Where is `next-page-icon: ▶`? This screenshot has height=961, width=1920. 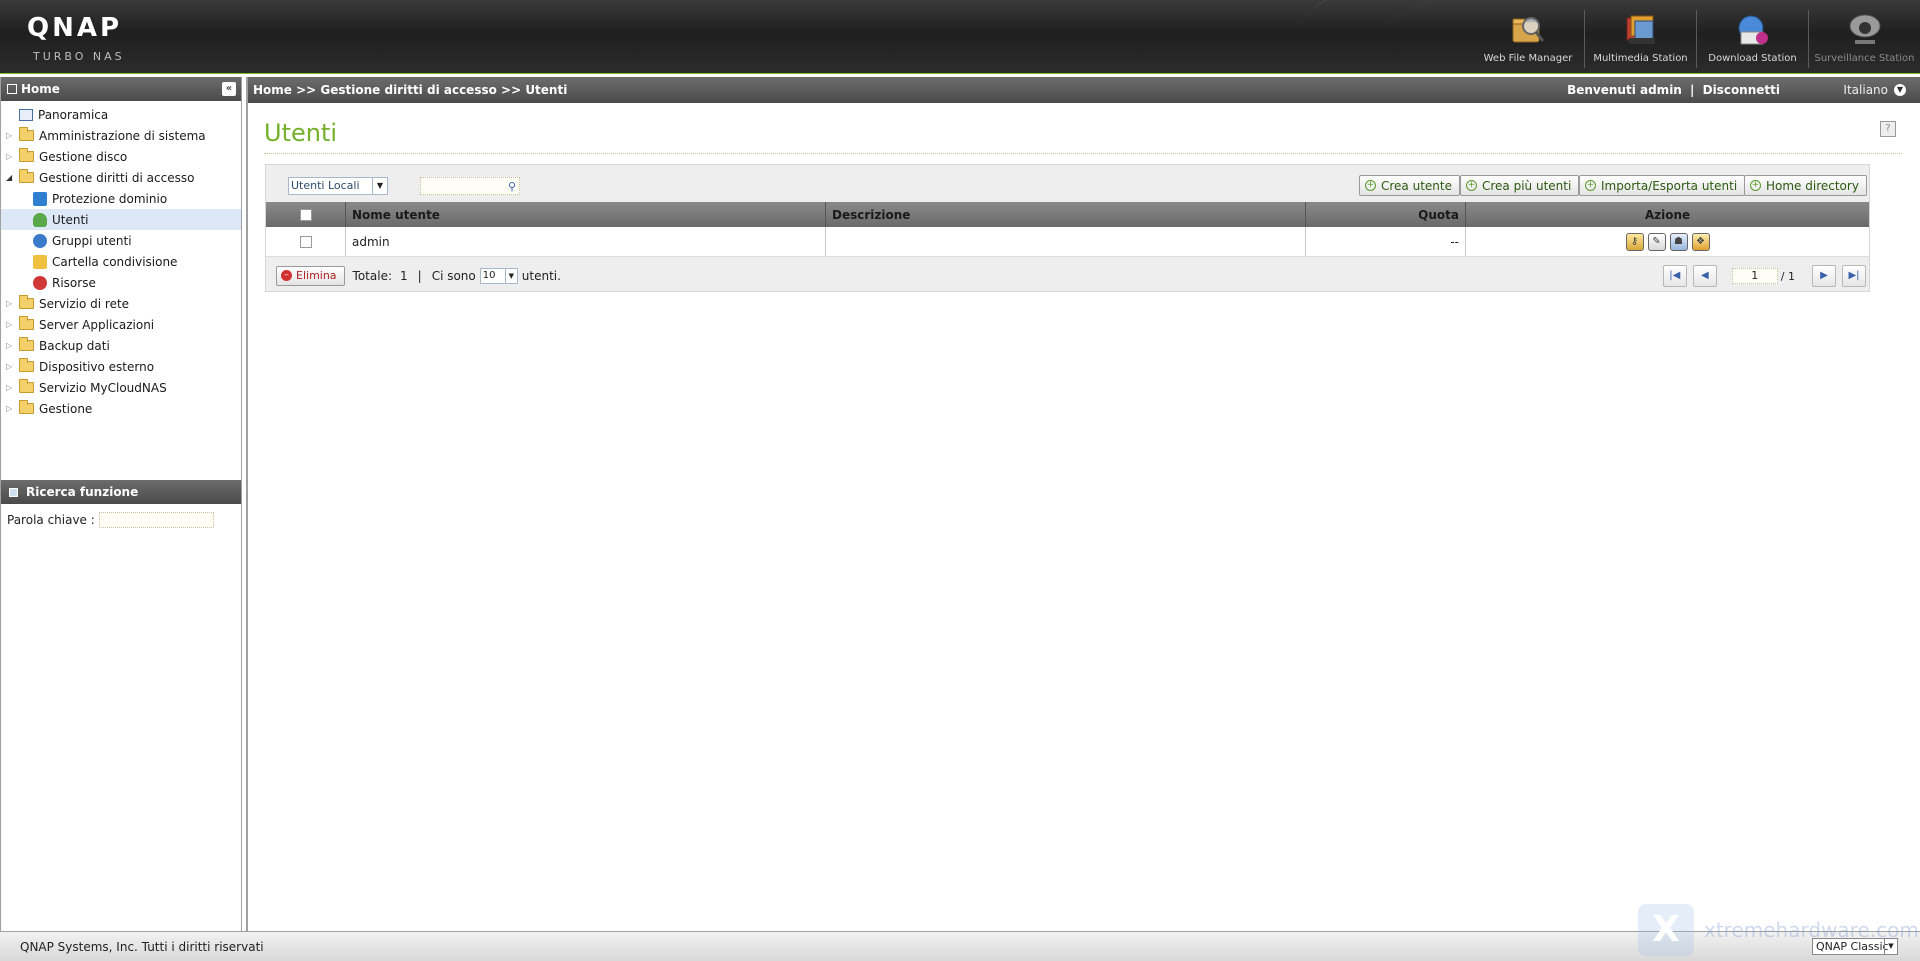 next-page-icon: ▶ is located at coordinates (1824, 276).